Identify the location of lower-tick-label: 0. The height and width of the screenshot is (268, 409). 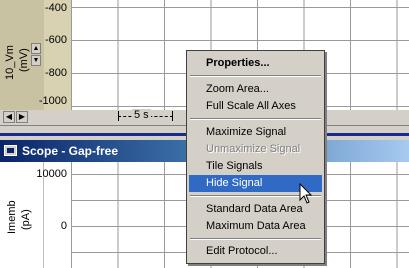
(63, 226).